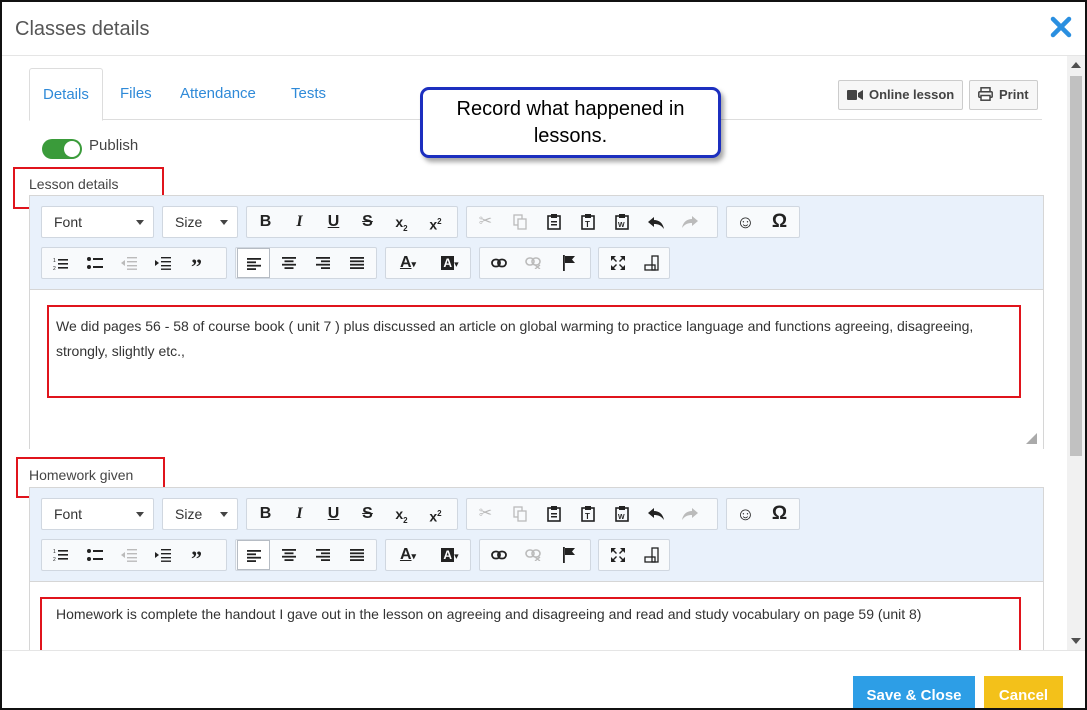 Image resolution: width=1087 pixels, height=710 pixels. I want to click on close-icon, so click(1061, 27).